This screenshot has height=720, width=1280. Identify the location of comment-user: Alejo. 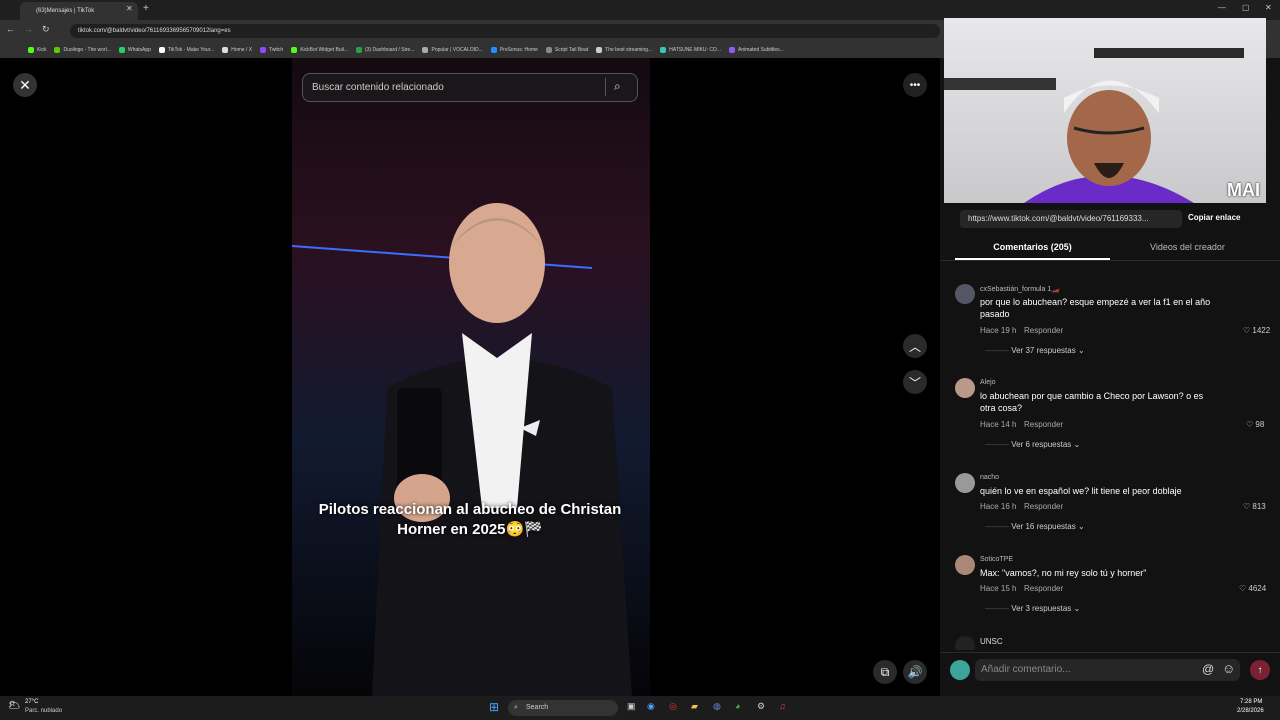
(988, 382).